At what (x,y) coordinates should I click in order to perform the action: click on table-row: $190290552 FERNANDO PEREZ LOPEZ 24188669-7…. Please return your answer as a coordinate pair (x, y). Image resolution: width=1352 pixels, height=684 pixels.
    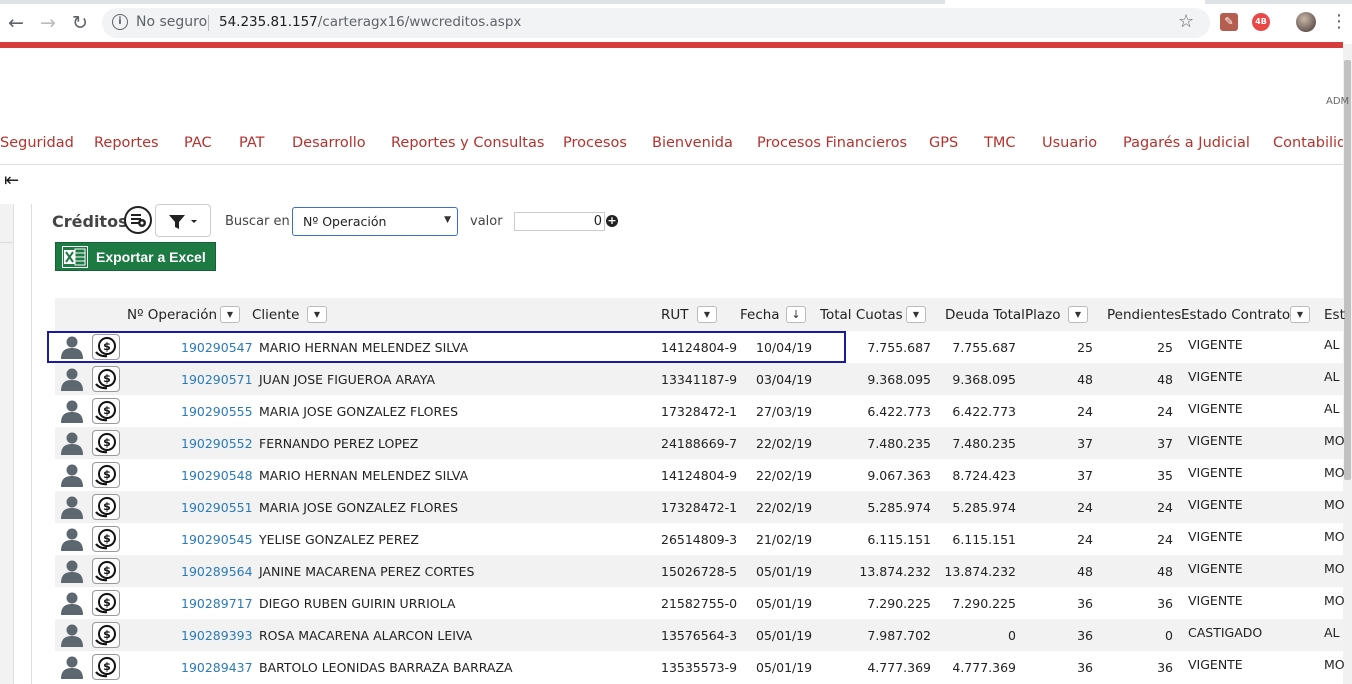
    Looking at the image, I should click on (700, 443).